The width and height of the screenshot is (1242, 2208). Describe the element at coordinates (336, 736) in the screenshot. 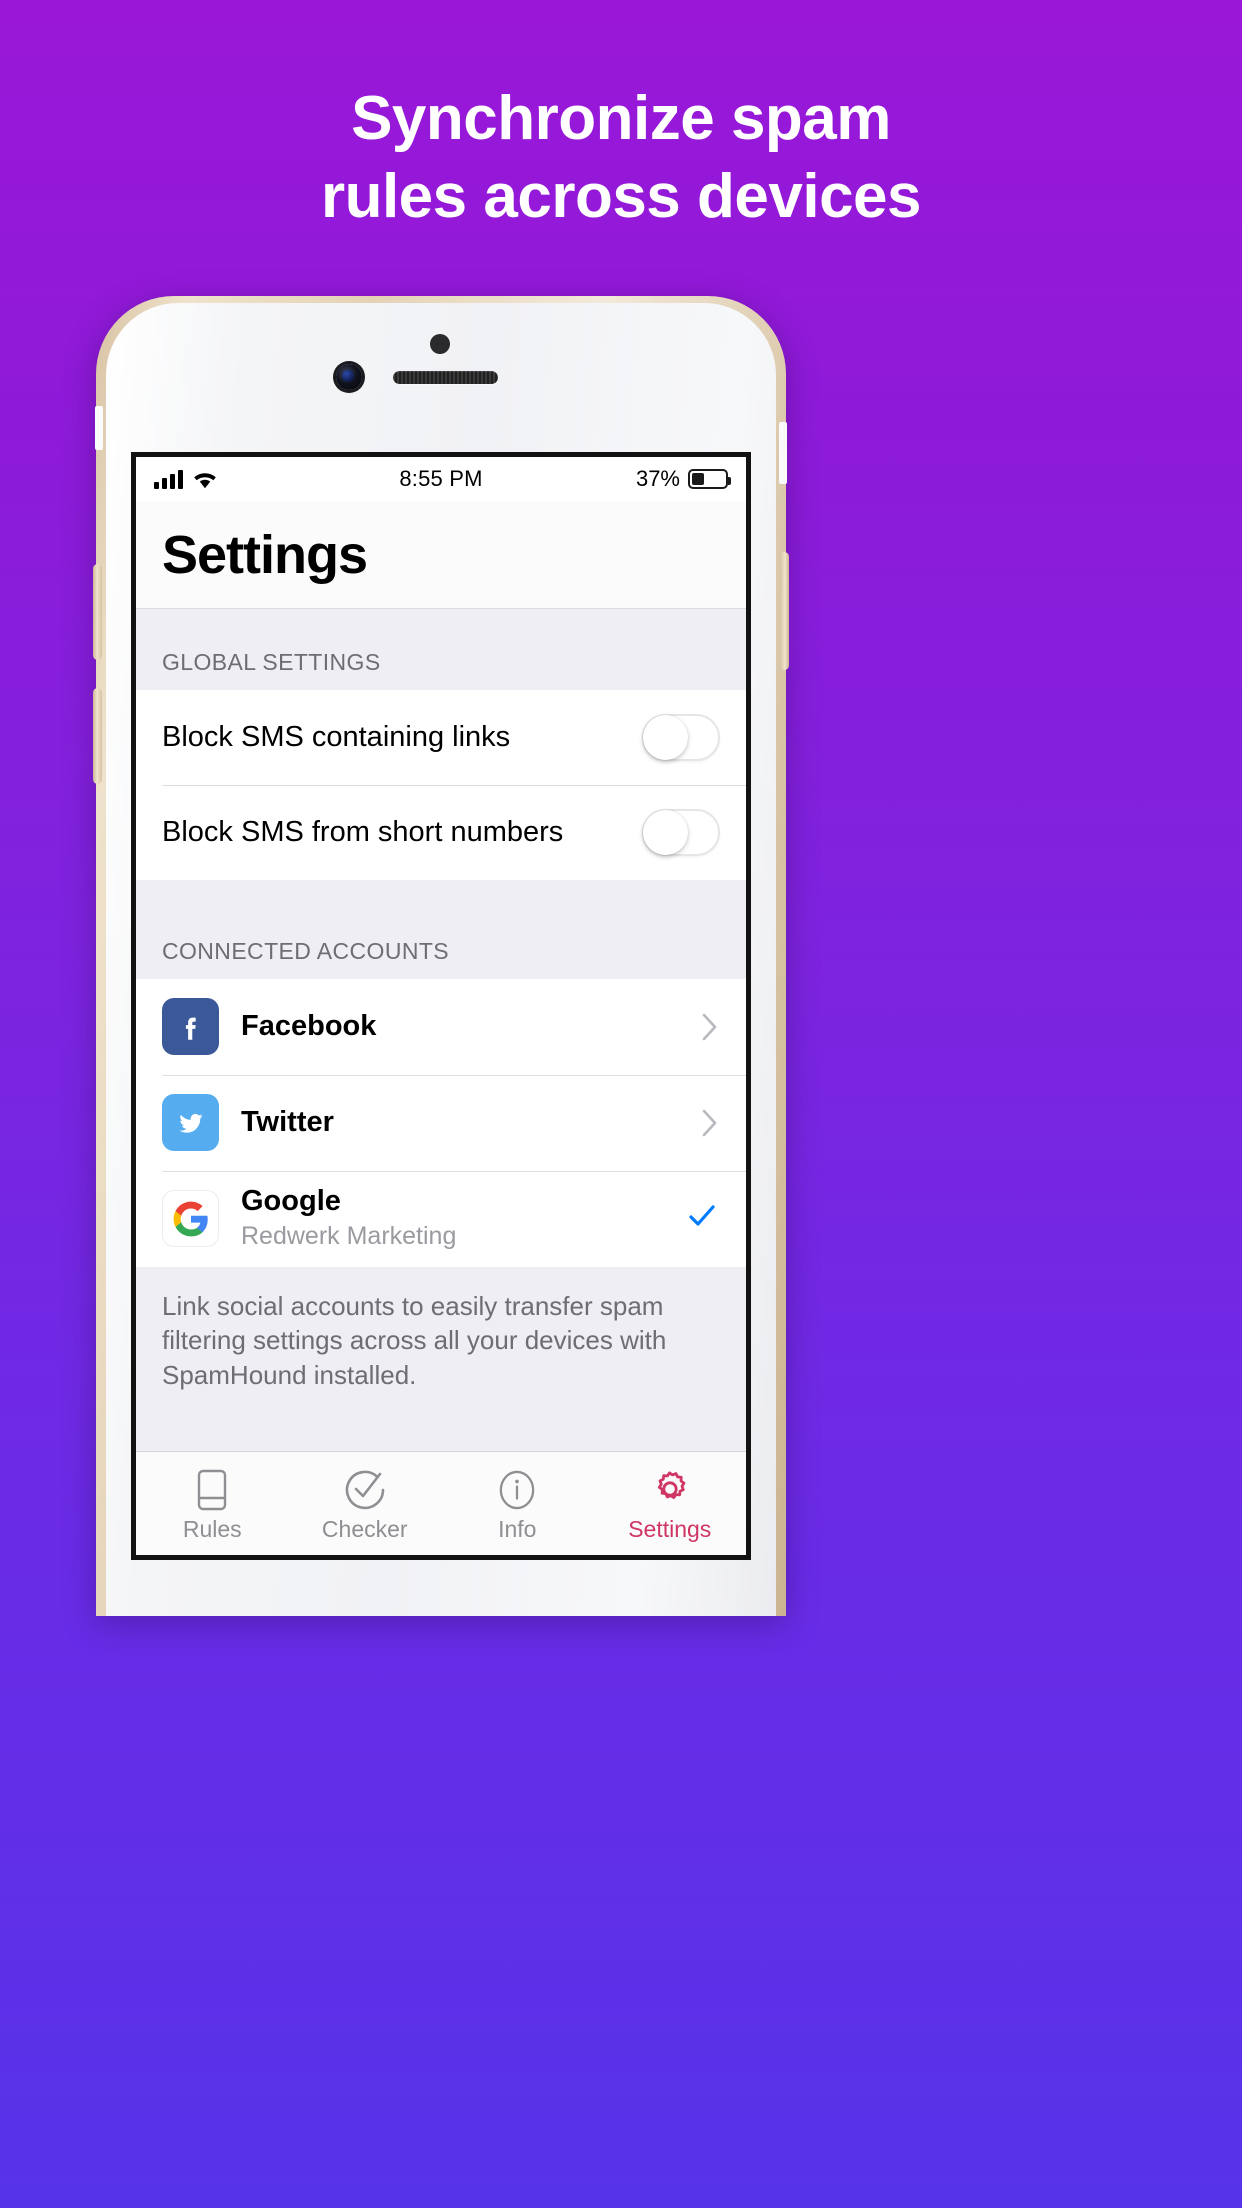

I see `row-label: Block SMS containing links` at that location.